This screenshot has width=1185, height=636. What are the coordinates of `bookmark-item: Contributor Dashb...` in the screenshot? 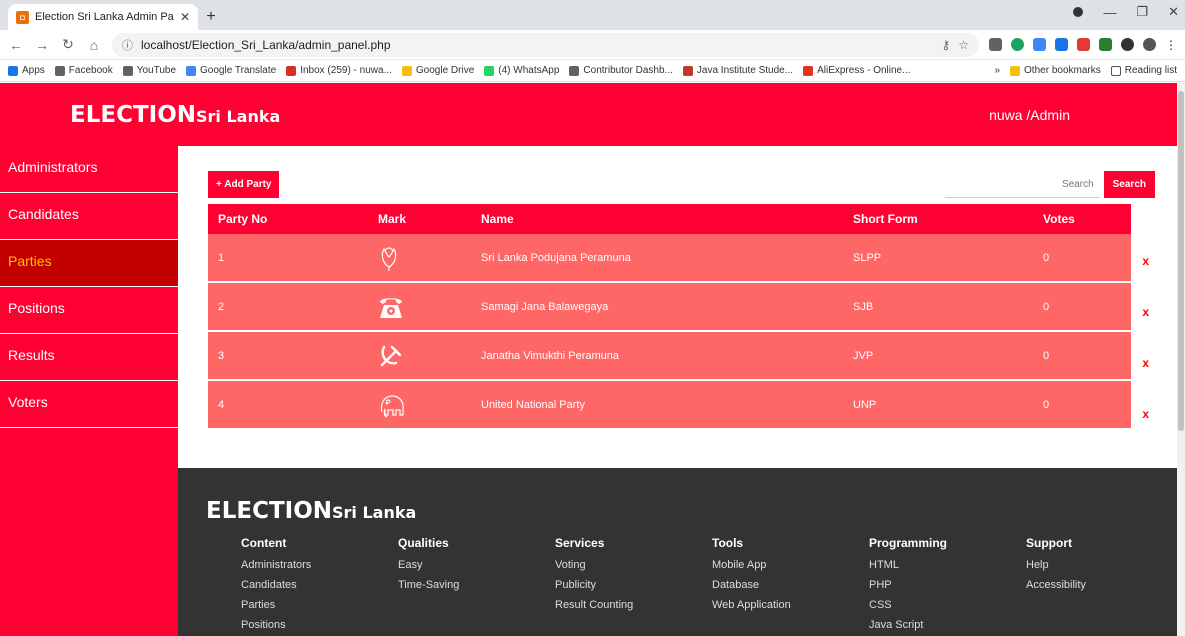 It's located at (621, 70).